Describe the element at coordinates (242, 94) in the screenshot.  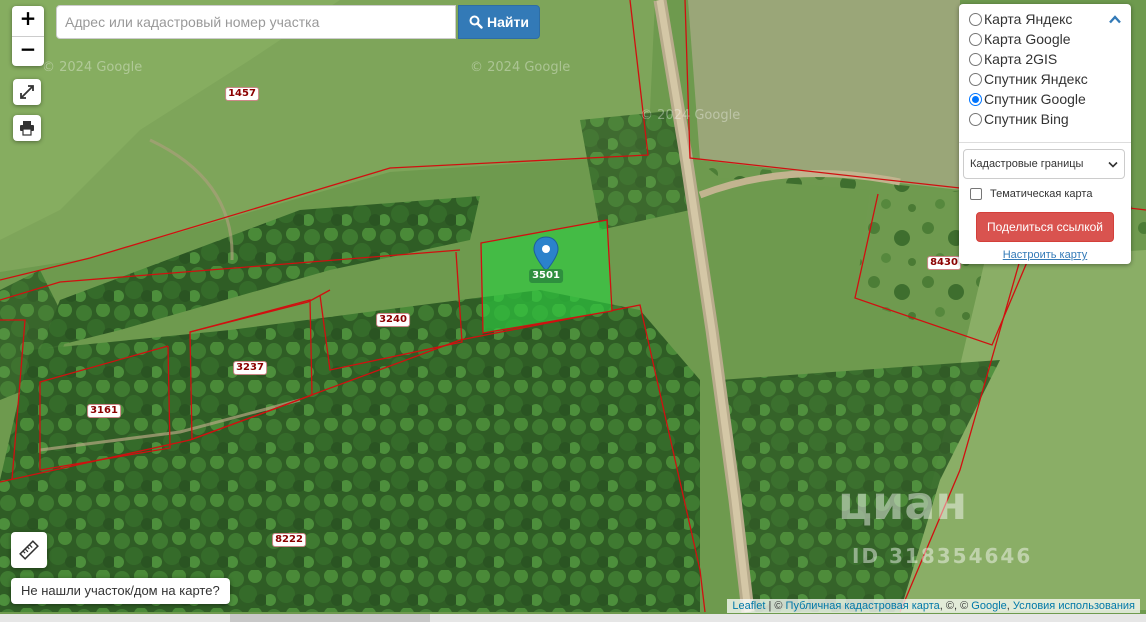
I see `parcel-label: 1457` at that location.